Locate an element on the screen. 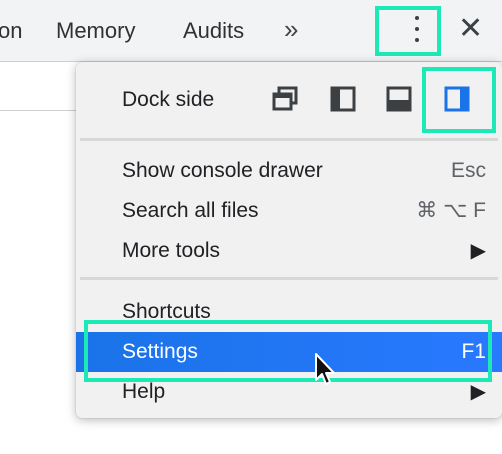 The image size is (502, 454). menu-item-more-tools: More tools is located at coordinates (171, 251).